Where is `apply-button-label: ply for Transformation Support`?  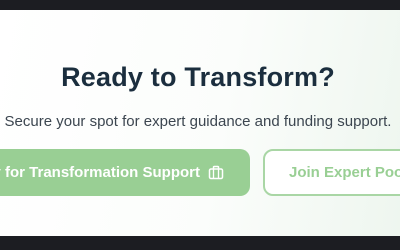 apply-button-label: ply for Transformation Support is located at coordinates (100, 172).